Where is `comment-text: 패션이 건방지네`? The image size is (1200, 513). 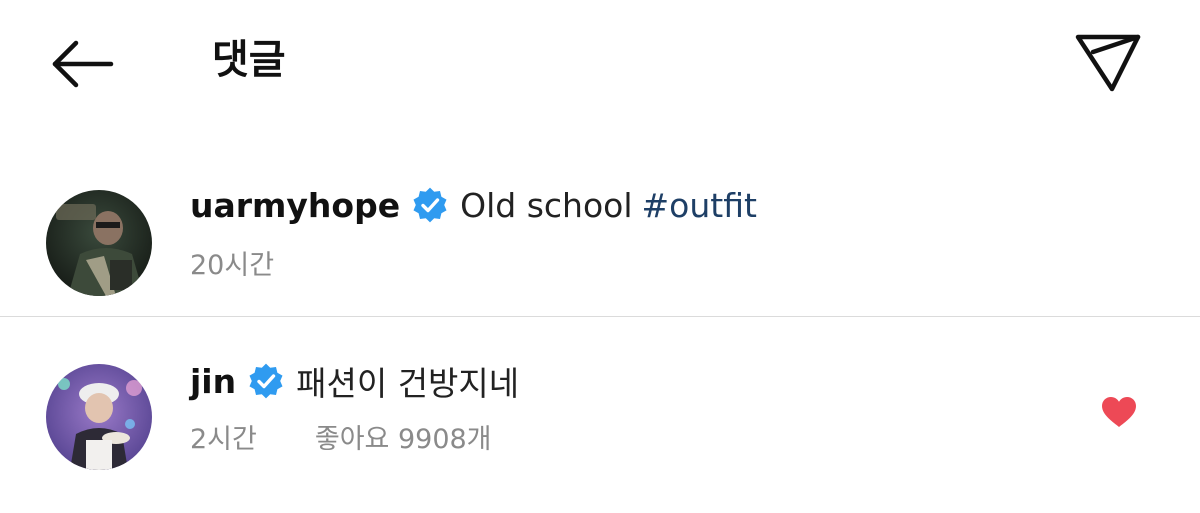 comment-text: 패션이 건방지네 is located at coordinates (408, 383).